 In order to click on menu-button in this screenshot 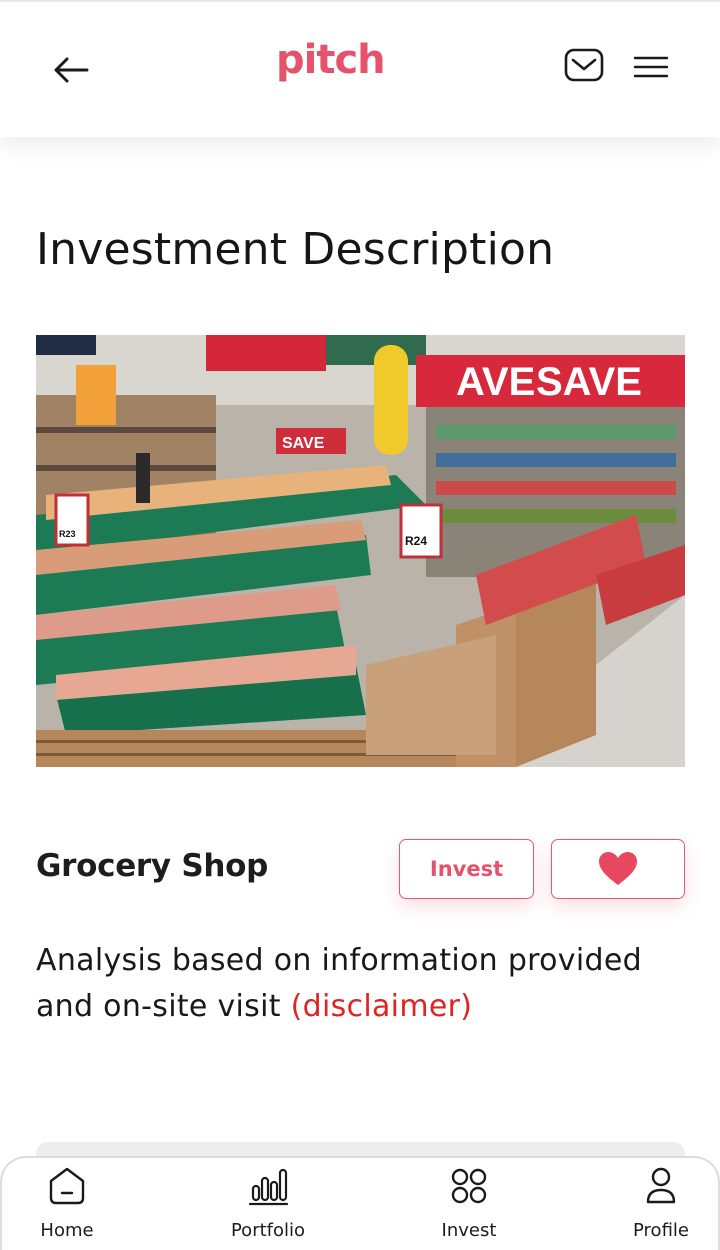, I will do `click(651, 67)`.